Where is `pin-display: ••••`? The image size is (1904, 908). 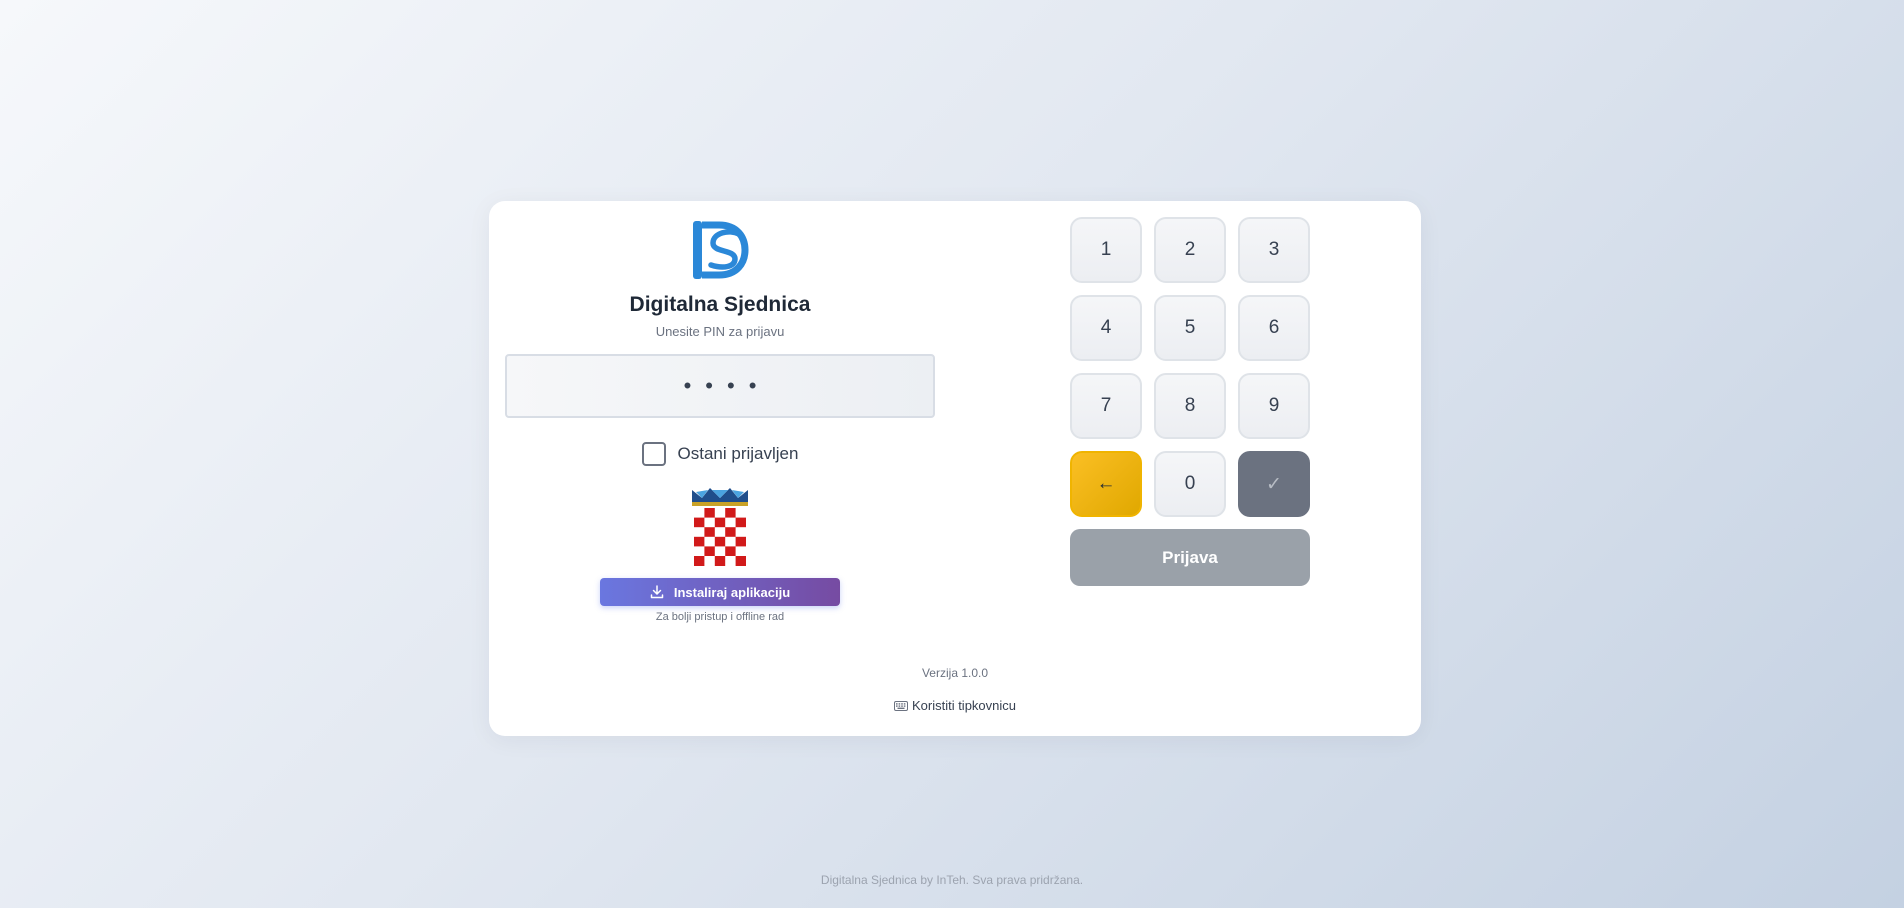
pin-display: •••• is located at coordinates (720, 386).